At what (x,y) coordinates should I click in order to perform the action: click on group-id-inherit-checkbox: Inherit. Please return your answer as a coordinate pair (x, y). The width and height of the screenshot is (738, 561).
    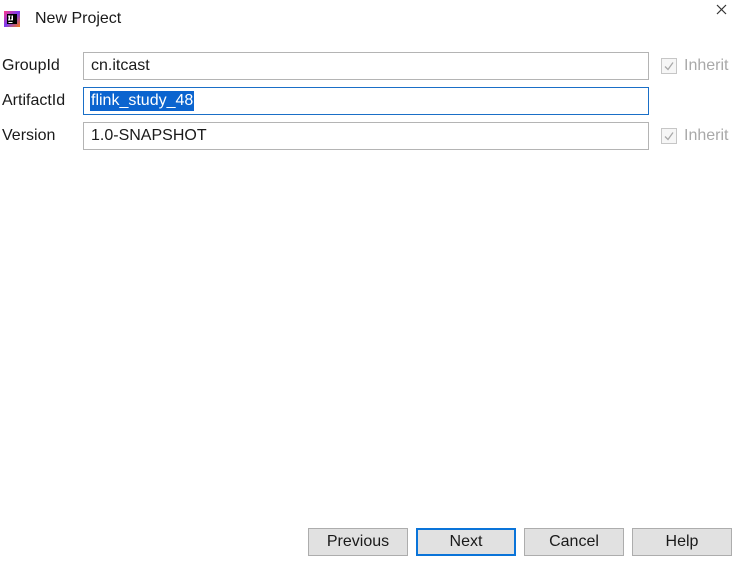
    Looking at the image, I should click on (694, 66).